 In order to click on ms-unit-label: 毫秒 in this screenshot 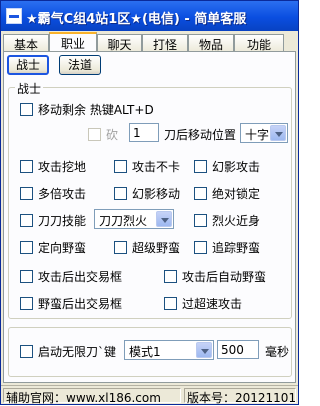, I will do `click(277, 352)`.